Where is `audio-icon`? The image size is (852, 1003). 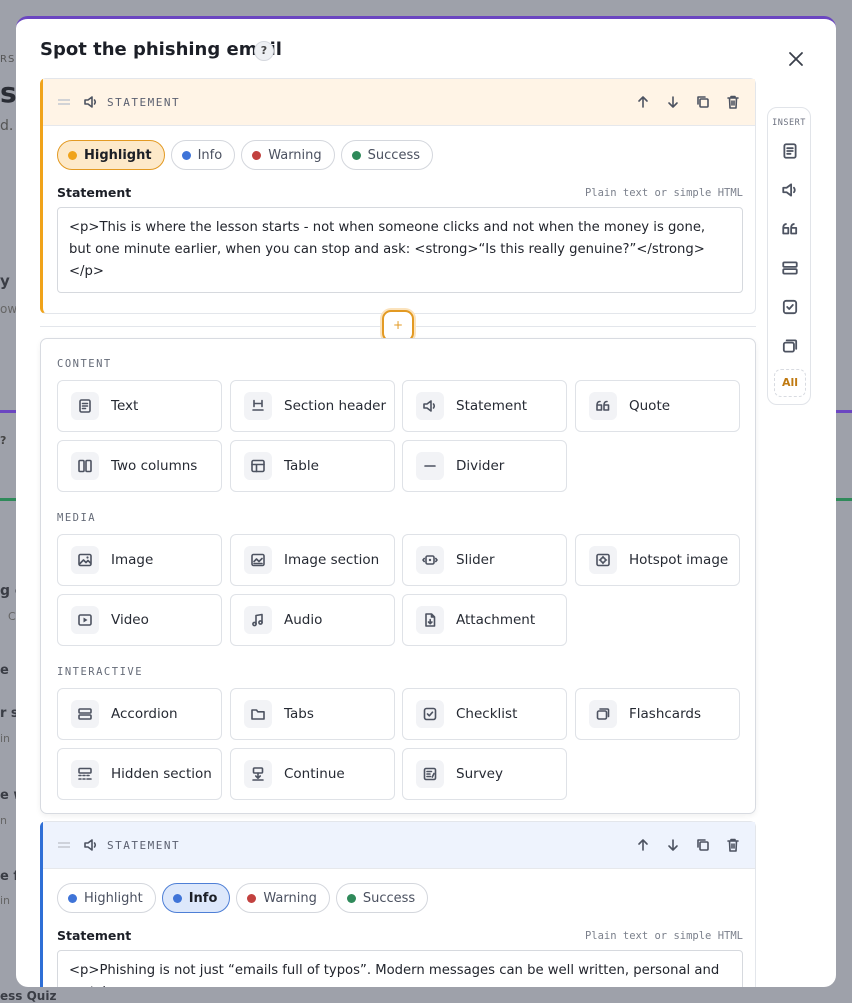 audio-icon is located at coordinates (258, 620).